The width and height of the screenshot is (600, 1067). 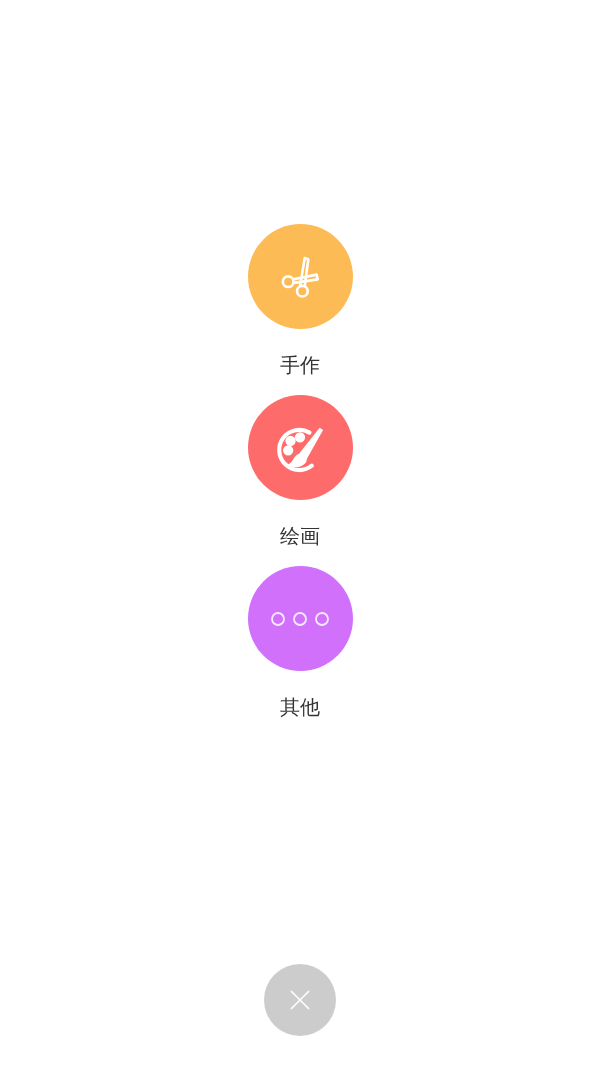 What do you see at coordinates (300, 707) in the screenshot?
I see `category-label: 其他` at bounding box center [300, 707].